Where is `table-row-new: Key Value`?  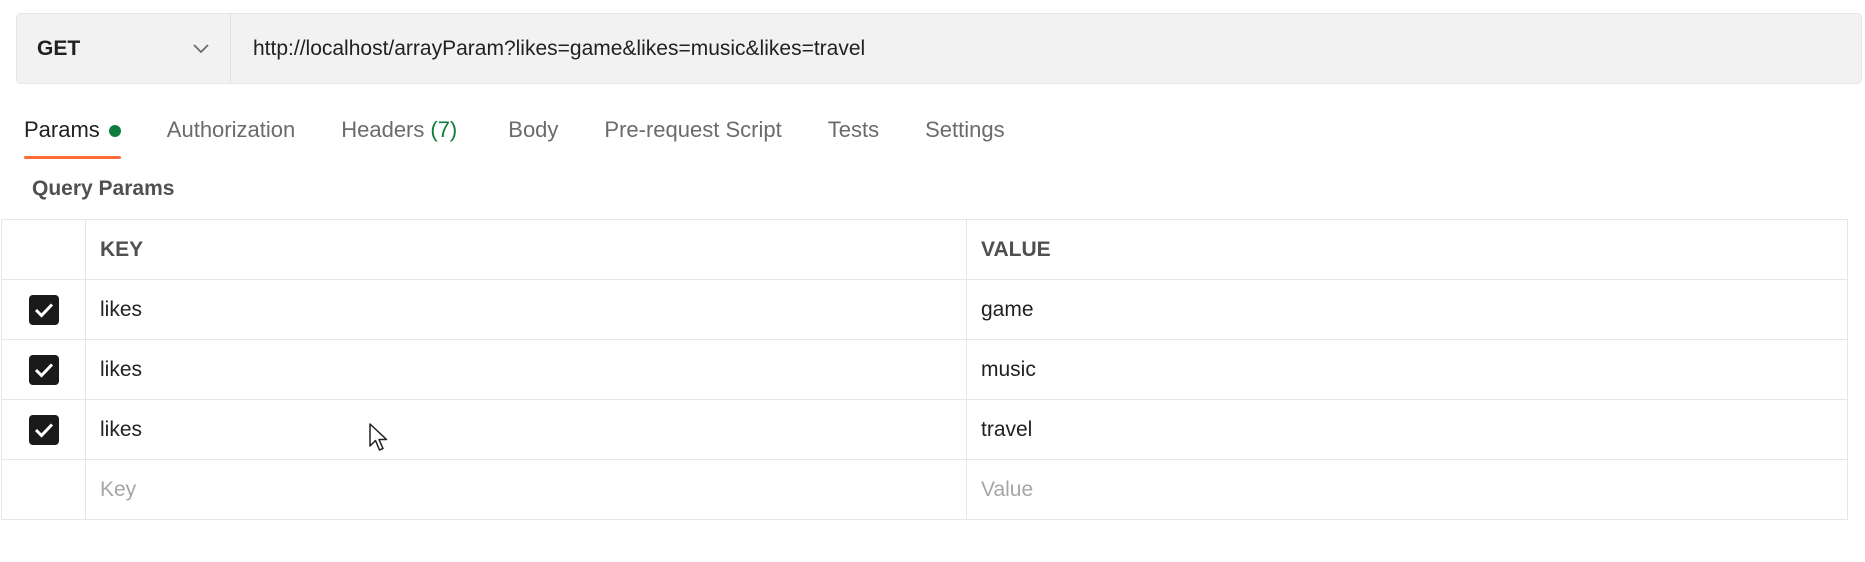
table-row-new: Key Value is located at coordinates (924, 489).